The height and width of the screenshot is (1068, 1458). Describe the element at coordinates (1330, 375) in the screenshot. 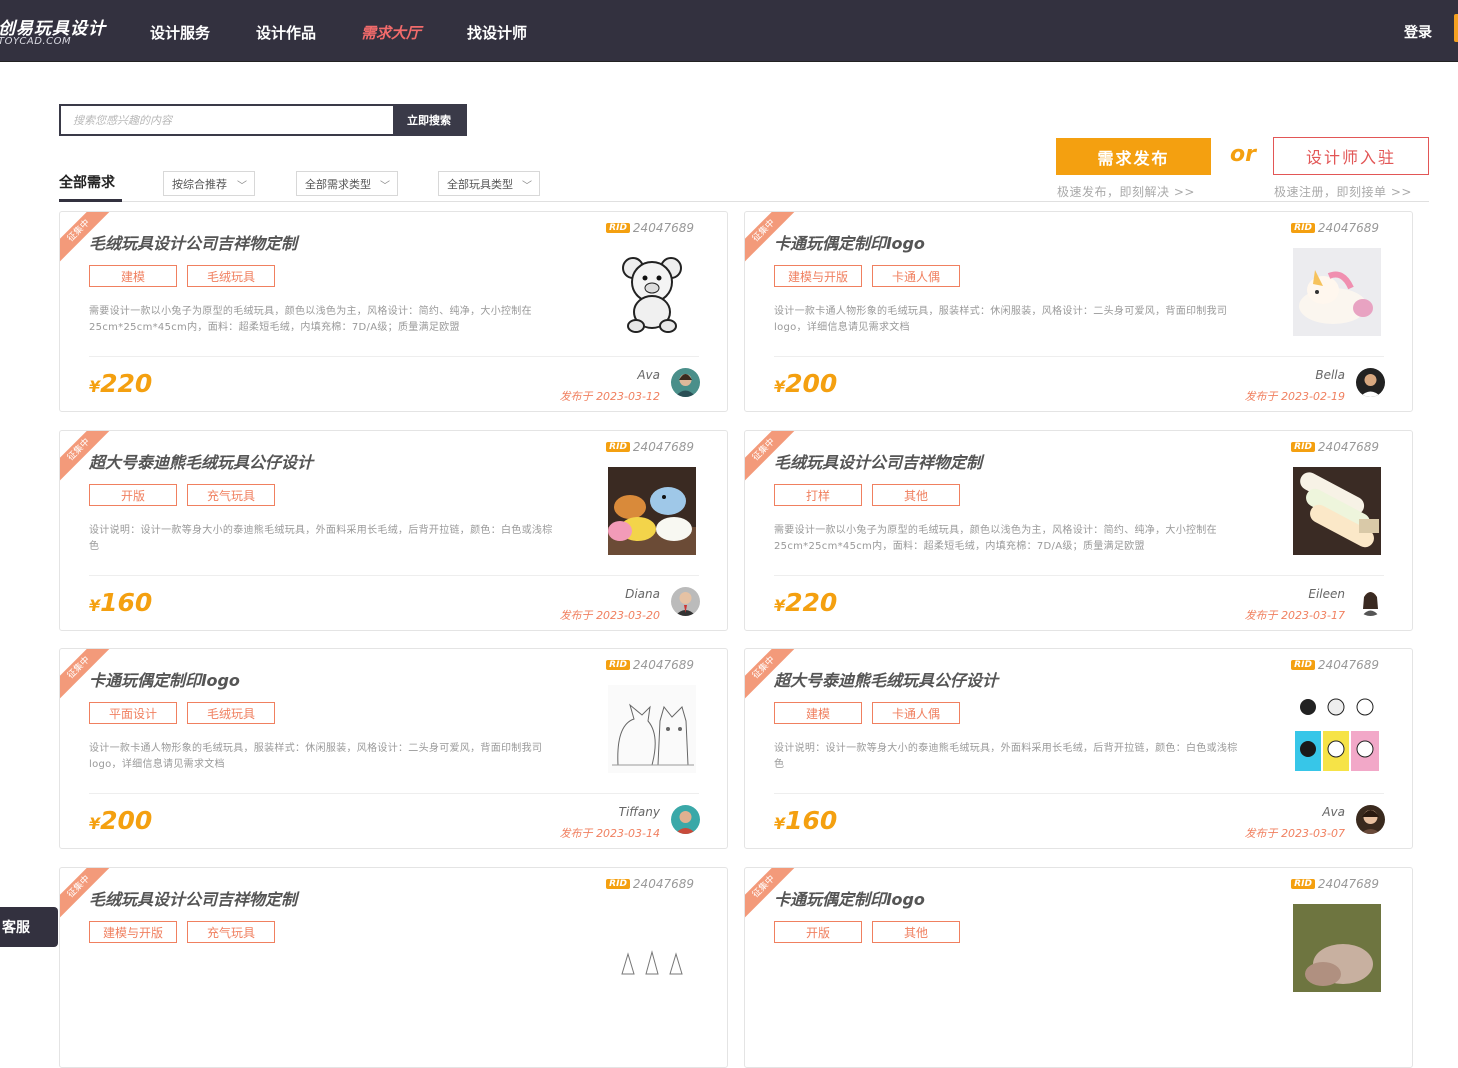

I see `author-name: Bella` at that location.